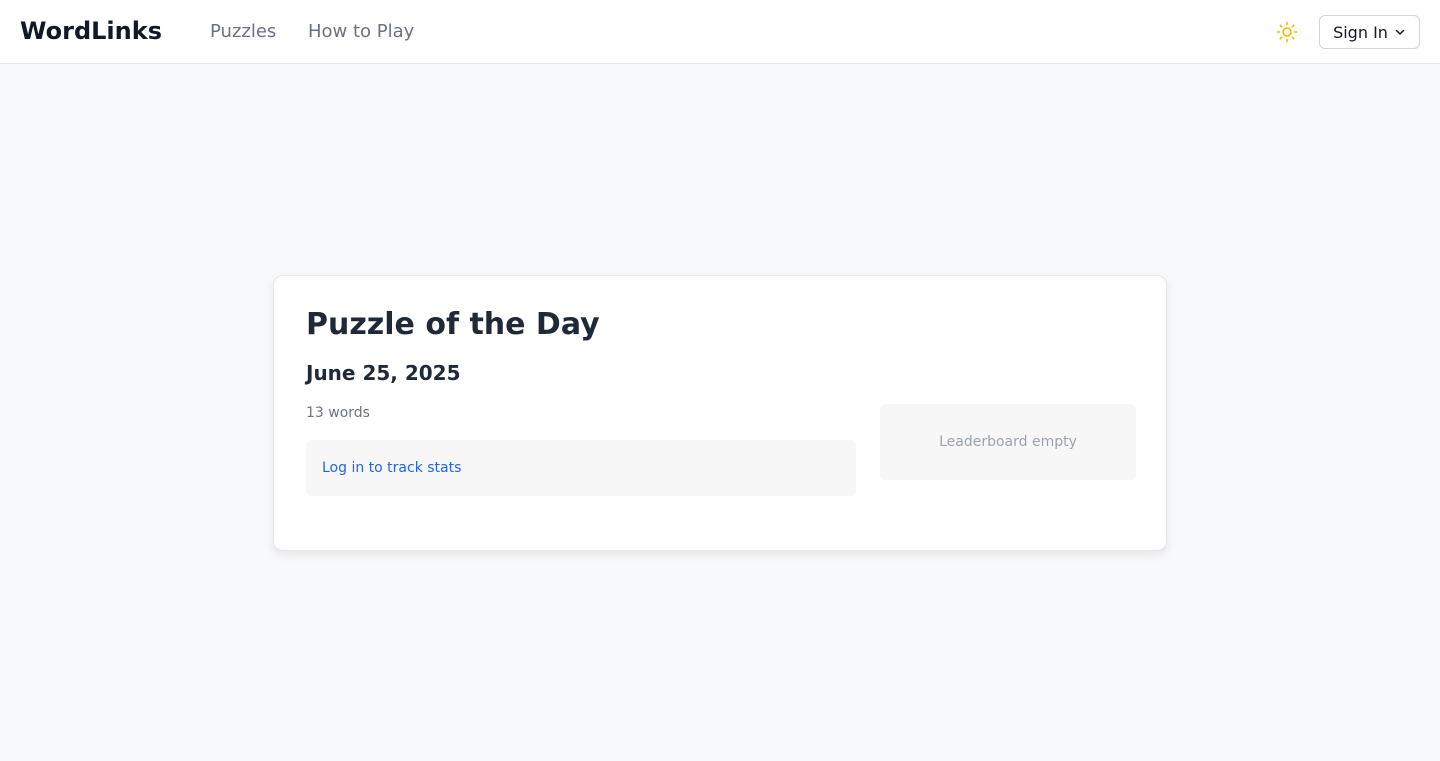 This screenshot has width=1440, height=761. Describe the element at coordinates (1287, 32) in the screenshot. I see `sun-icon` at that location.